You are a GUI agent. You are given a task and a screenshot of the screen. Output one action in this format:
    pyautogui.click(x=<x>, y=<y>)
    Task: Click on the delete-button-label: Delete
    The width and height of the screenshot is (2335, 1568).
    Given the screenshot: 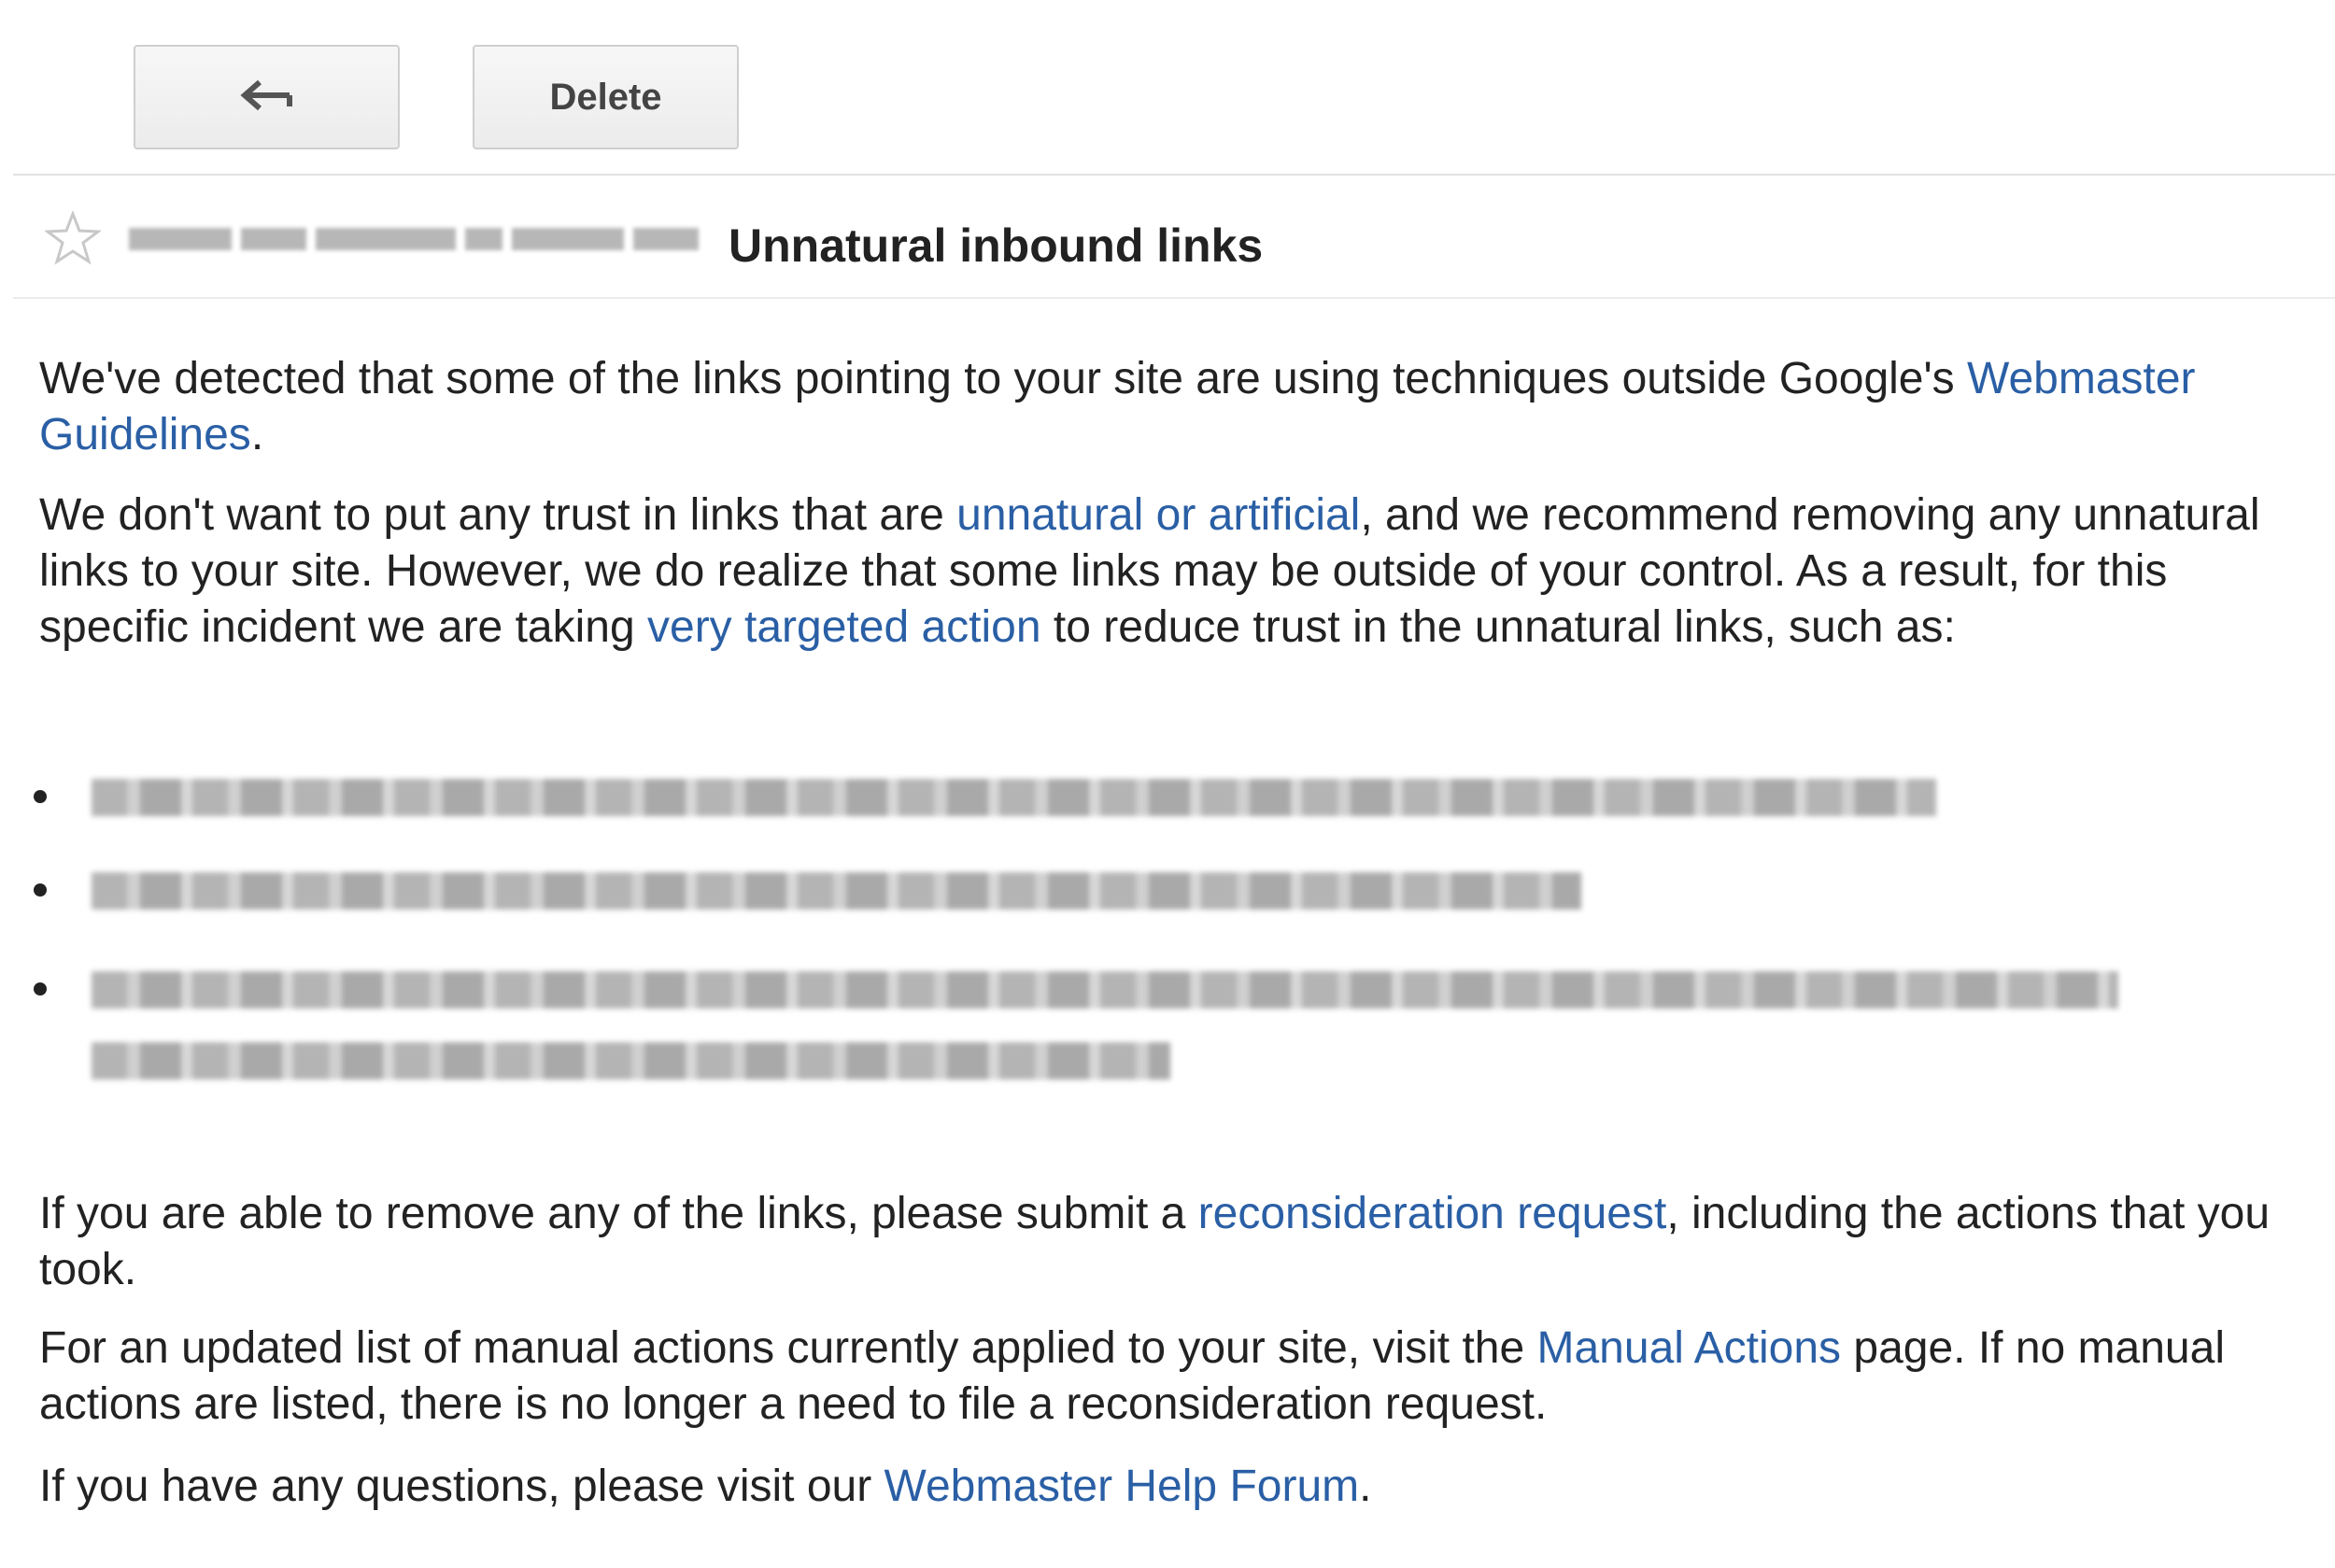 What is the action you would take?
    pyautogui.click(x=606, y=97)
    